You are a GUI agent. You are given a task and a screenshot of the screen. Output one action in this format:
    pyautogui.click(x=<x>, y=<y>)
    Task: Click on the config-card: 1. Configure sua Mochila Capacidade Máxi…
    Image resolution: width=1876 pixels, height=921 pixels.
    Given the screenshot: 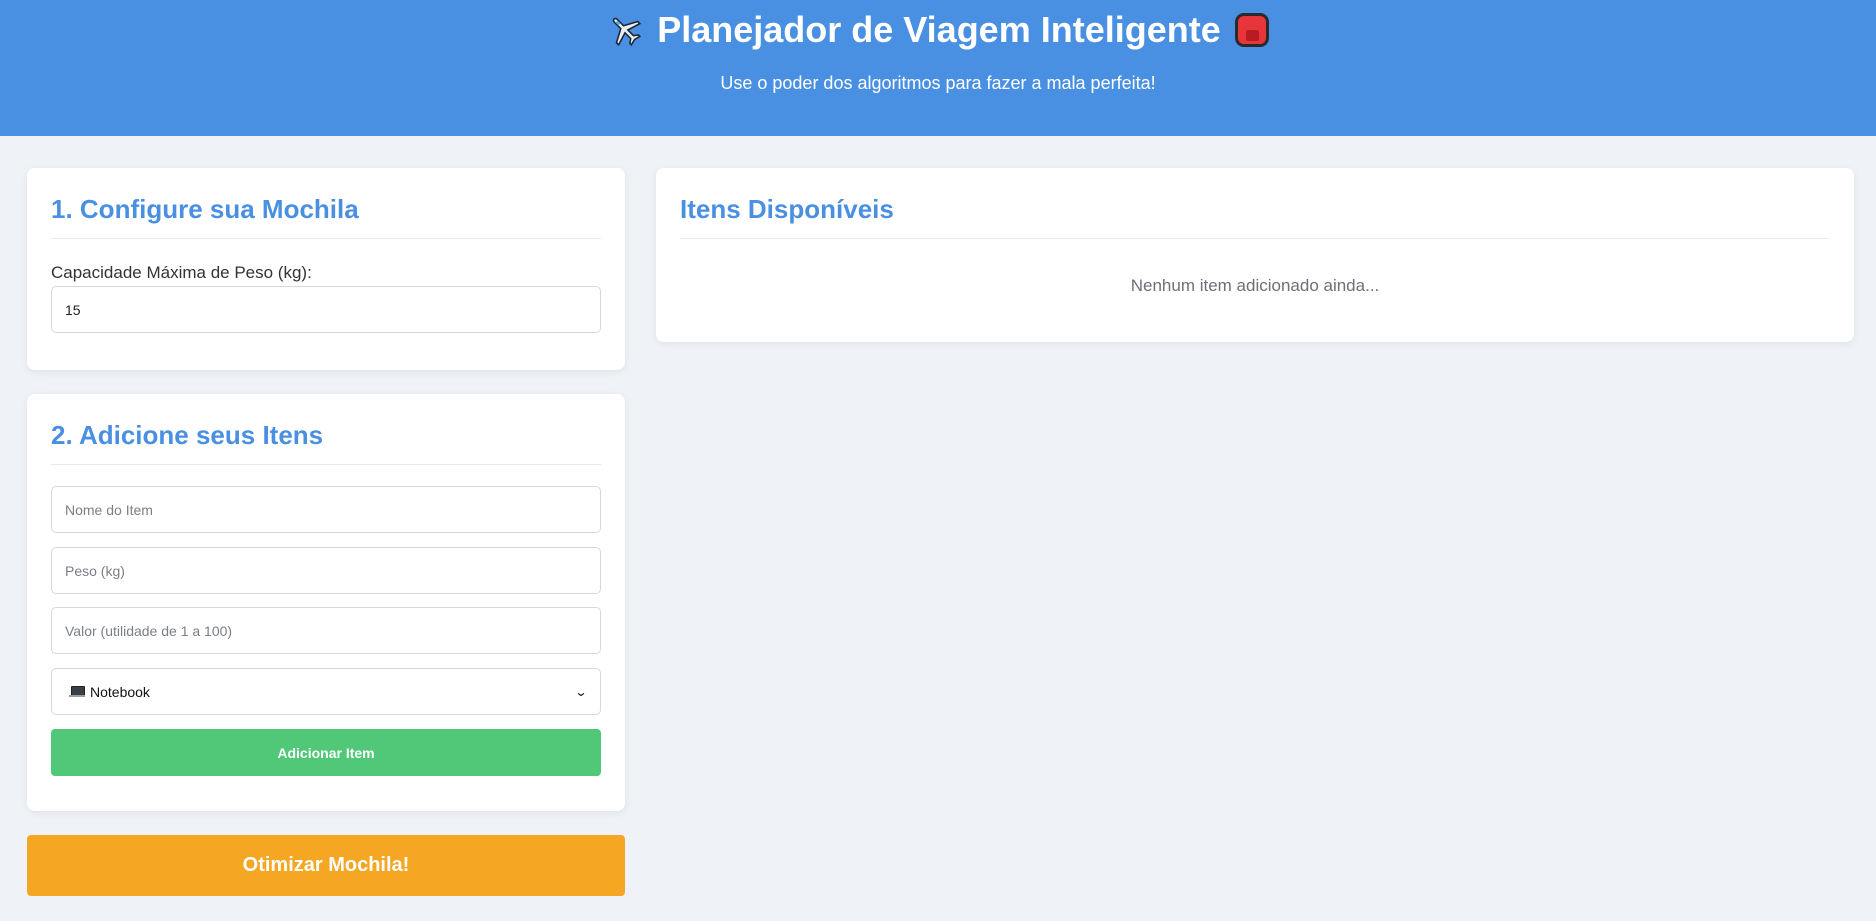 What is the action you would take?
    pyautogui.click(x=326, y=269)
    